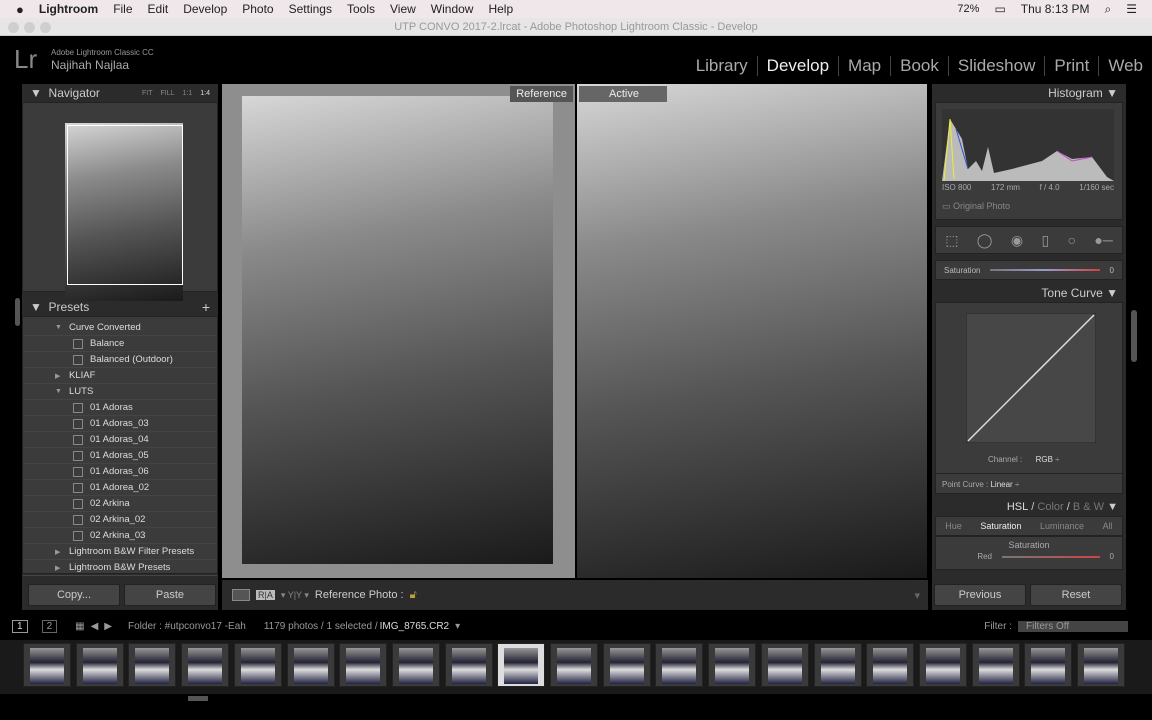 The width and height of the screenshot is (1152, 720). Describe the element at coordinates (1131, 9) in the screenshot. I see `menu-list-icon: ☰` at that location.